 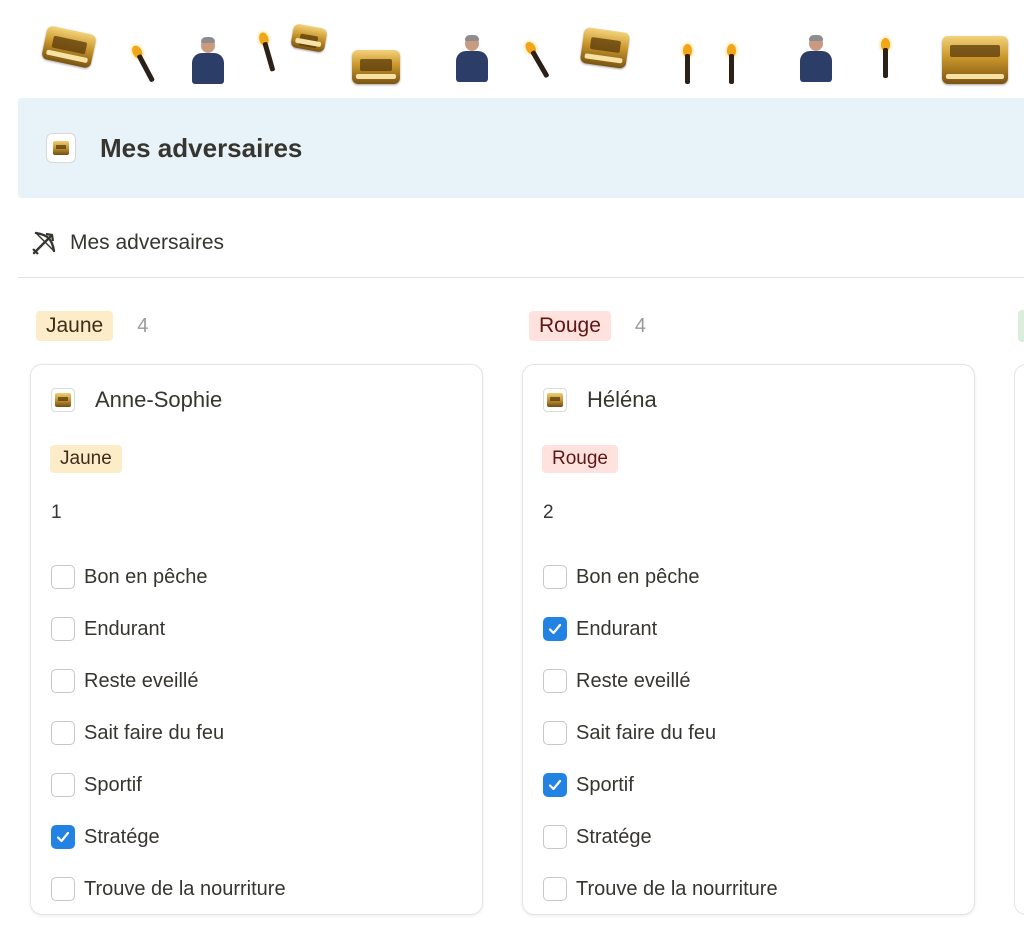 What do you see at coordinates (570, 326) in the screenshot?
I see `group-name-pill: Rouge` at bounding box center [570, 326].